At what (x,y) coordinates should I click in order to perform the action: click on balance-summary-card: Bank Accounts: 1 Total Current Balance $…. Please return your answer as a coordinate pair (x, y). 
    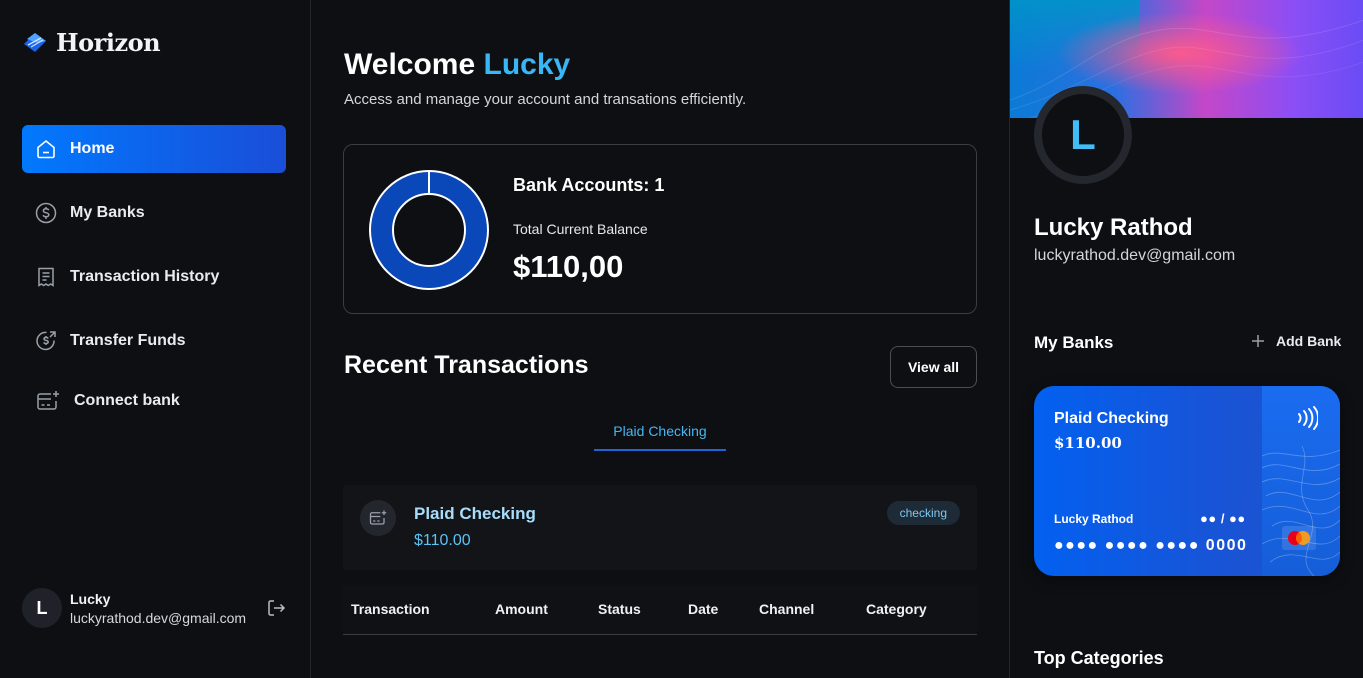
    Looking at the image, I should click on (660, 229).